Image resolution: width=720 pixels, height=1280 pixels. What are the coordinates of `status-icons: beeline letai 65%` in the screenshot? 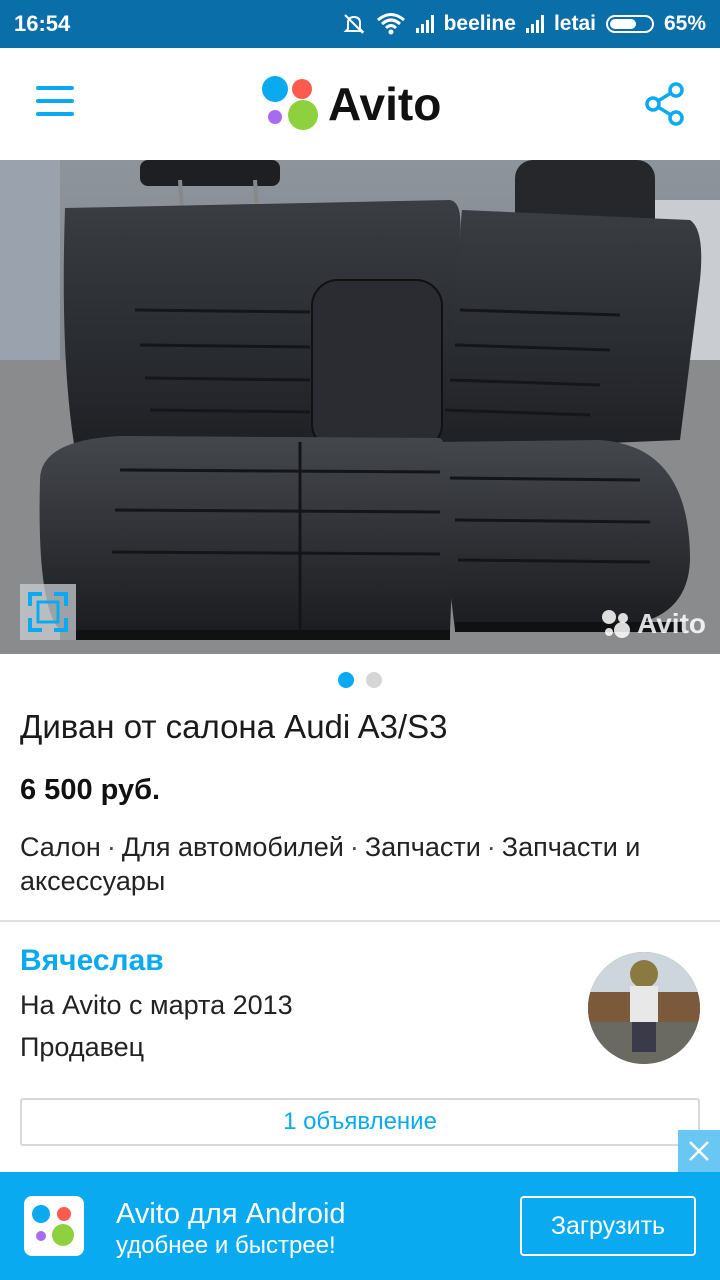 It's located at (524, 24).